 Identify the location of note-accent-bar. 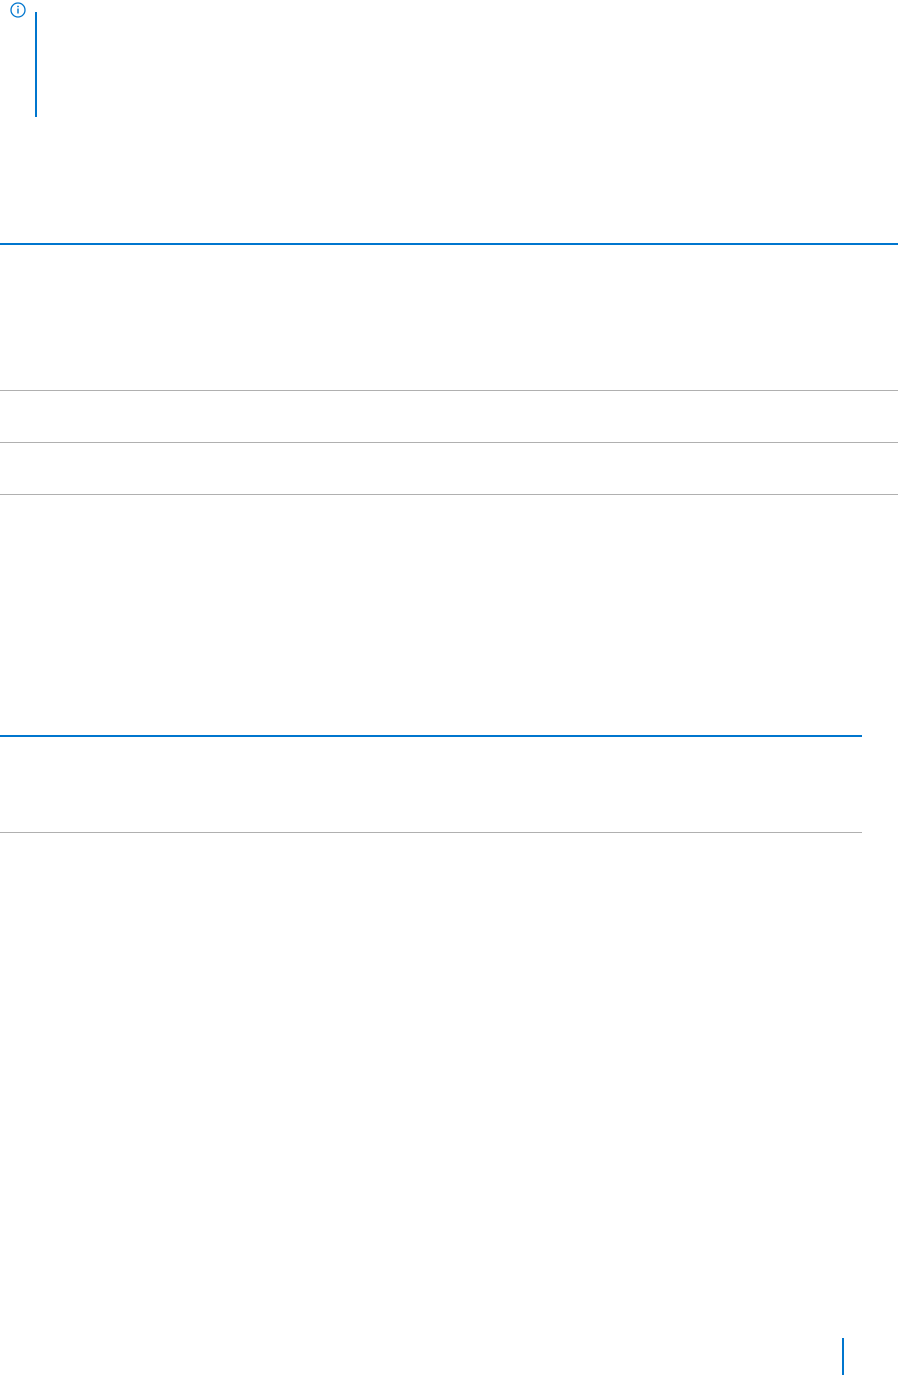
(36, 64).